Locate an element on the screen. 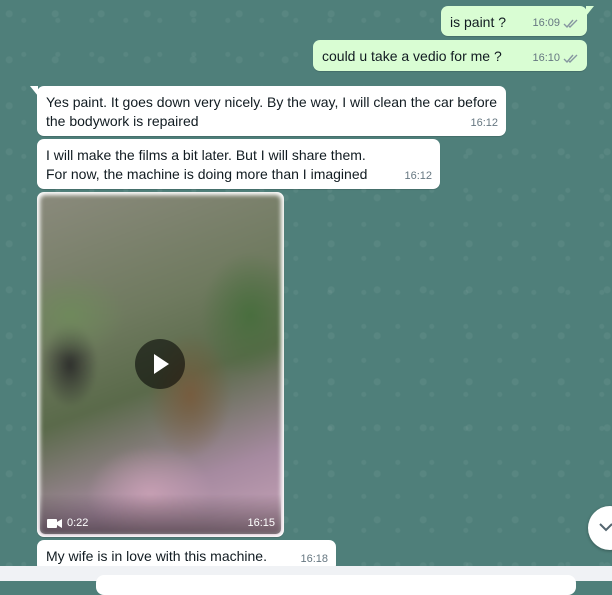 Image resolution: width=612 pixels, height=595 pixels. composer-bar is located at coordinates (306, 580).